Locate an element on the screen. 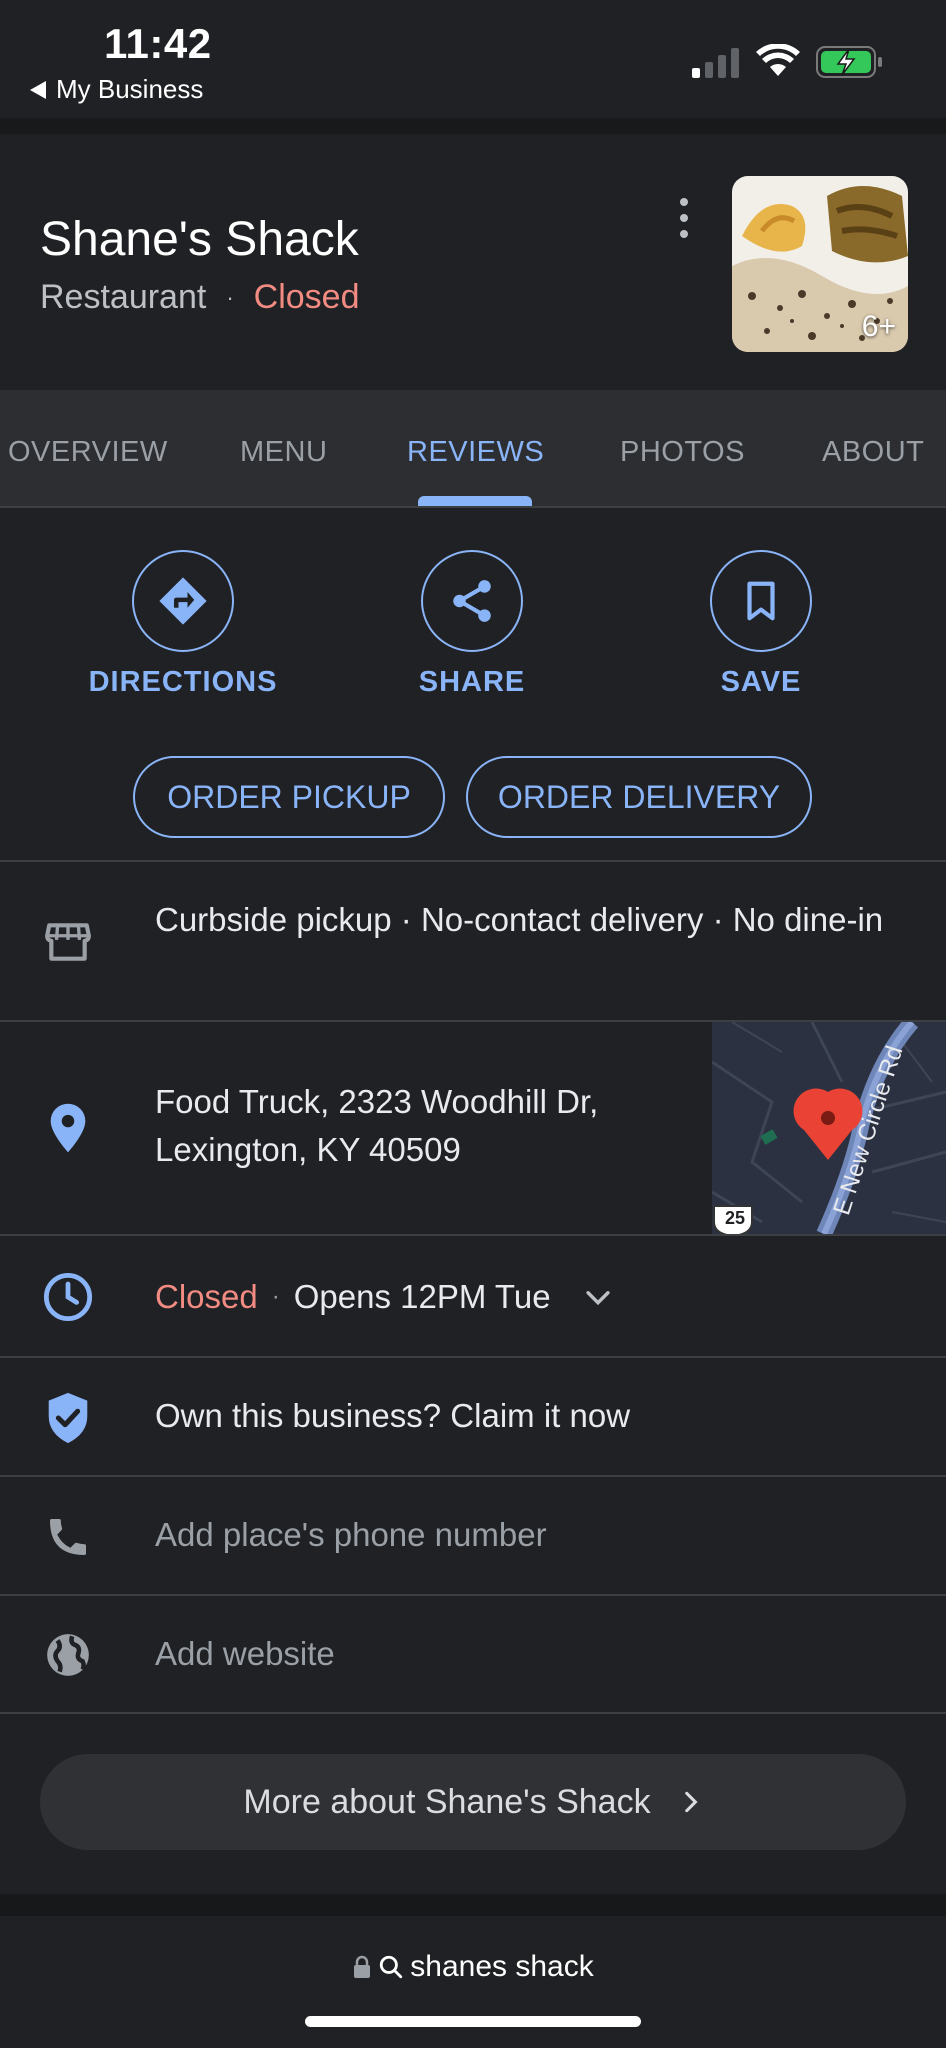 The width and height of the screenshot is (946, 2048). tab-bar: OVERVIEW MENU REVIEWS PHOTOS ABOUT is located at coordinates (473, 449).